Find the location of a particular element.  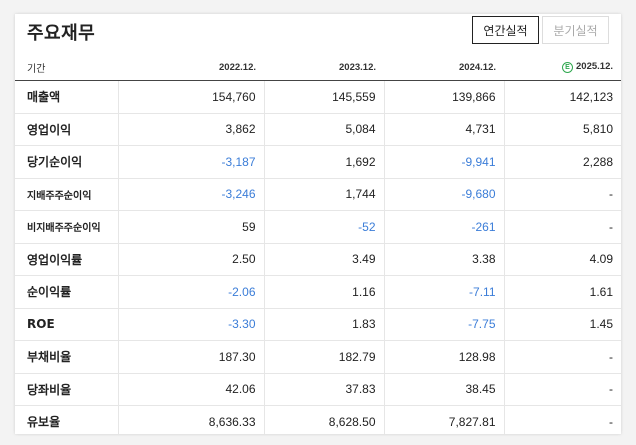

table-cell: 145,559 is located at coordinates (323, 97).